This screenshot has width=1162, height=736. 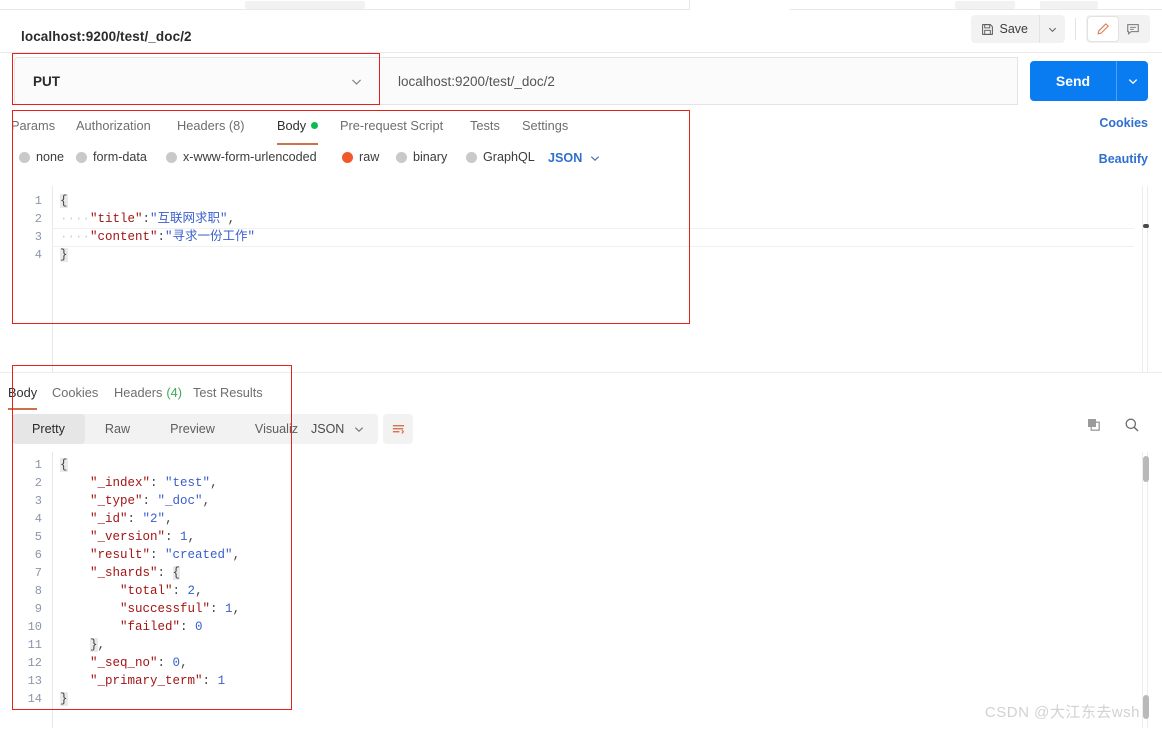 What do you see at coordinates (120, 555) in the screenshot?
I see `code-token: "result"` at bounding box center [120, 555].